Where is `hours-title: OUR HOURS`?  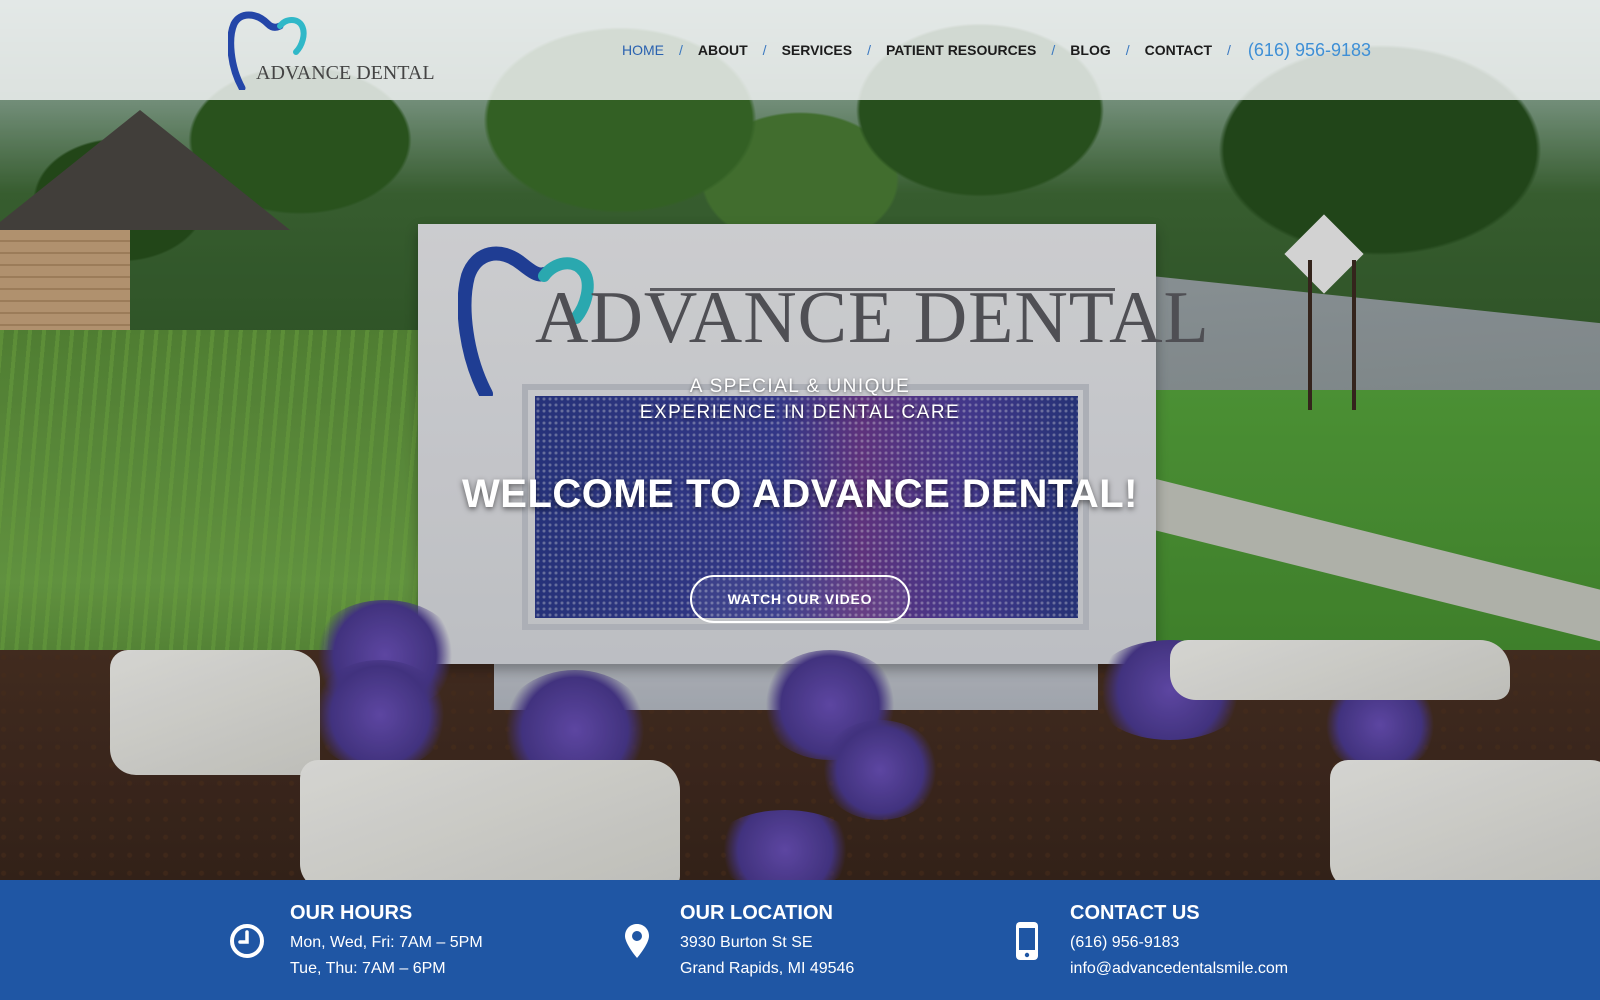 hours-title: OUR HOURS is located at coordinates (351, 913).